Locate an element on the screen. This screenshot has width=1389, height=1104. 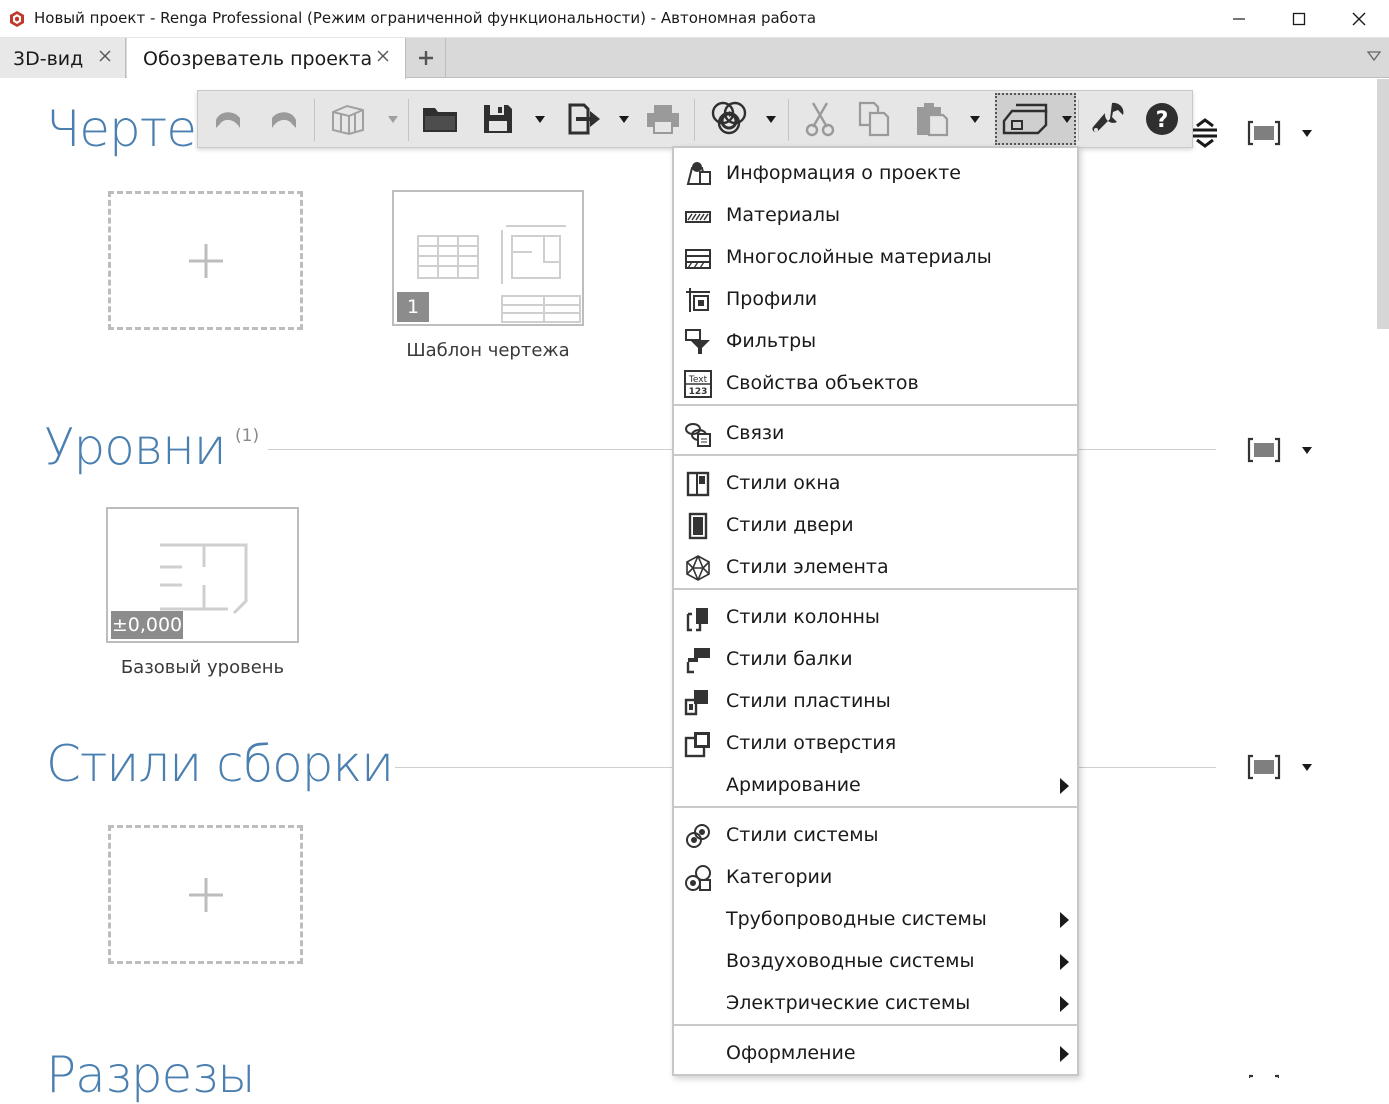
help-glyph: ? is located at coordinates (1162, 120).